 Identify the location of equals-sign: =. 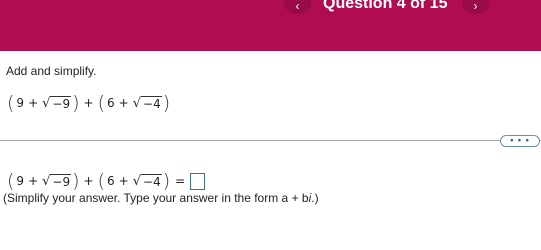
(180, 181).